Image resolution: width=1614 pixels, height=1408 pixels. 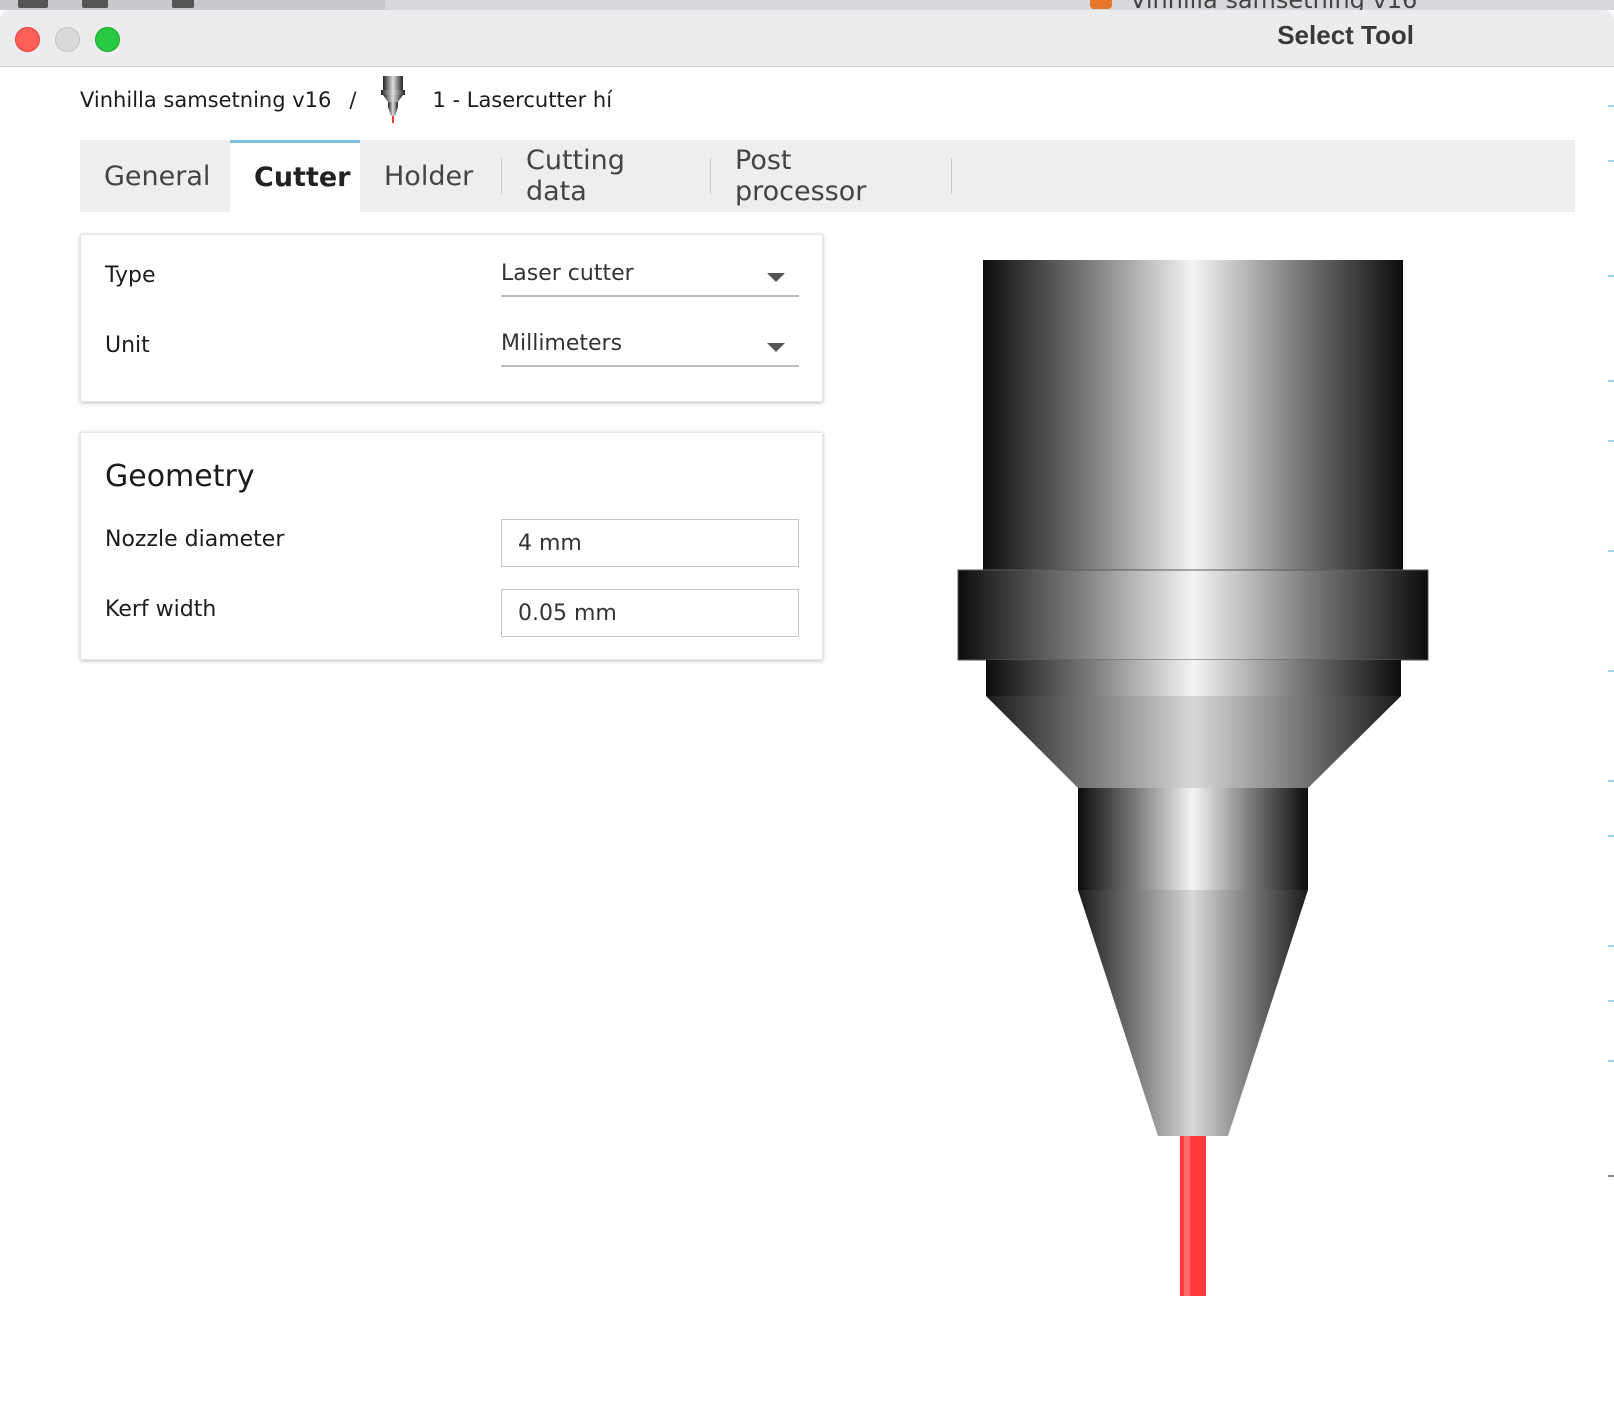 What do you see at coordinates (33, 4) in the screenshot?
I see `background-grid-icon` at bounding box center [33, 4].